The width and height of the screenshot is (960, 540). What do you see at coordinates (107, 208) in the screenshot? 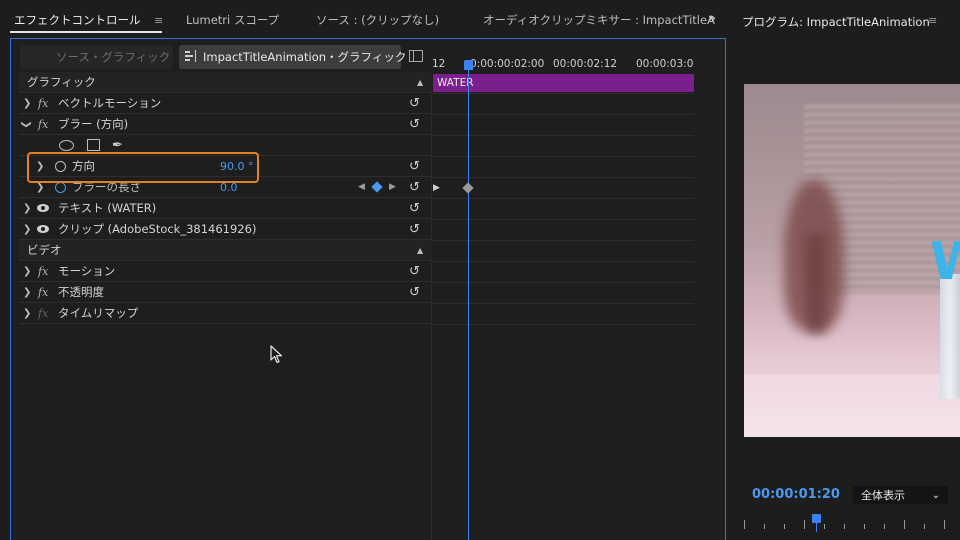
I see `layer-label: テキスト (WATER)` at bounding box center [107, 208].